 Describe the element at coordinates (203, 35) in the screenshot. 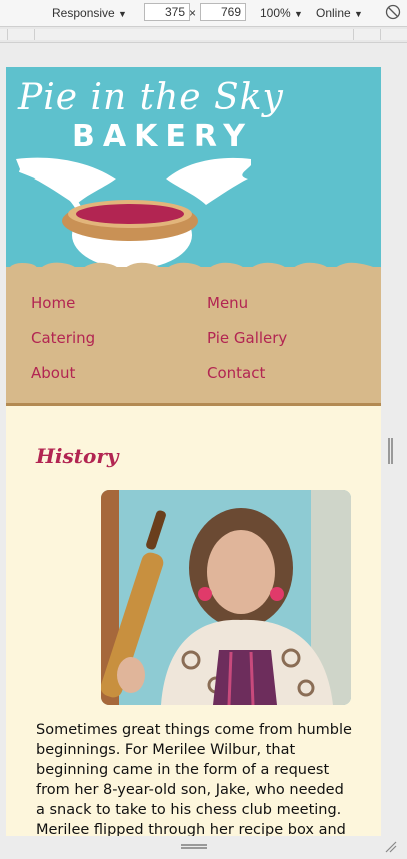

I see `media-query-ruler` at that location.